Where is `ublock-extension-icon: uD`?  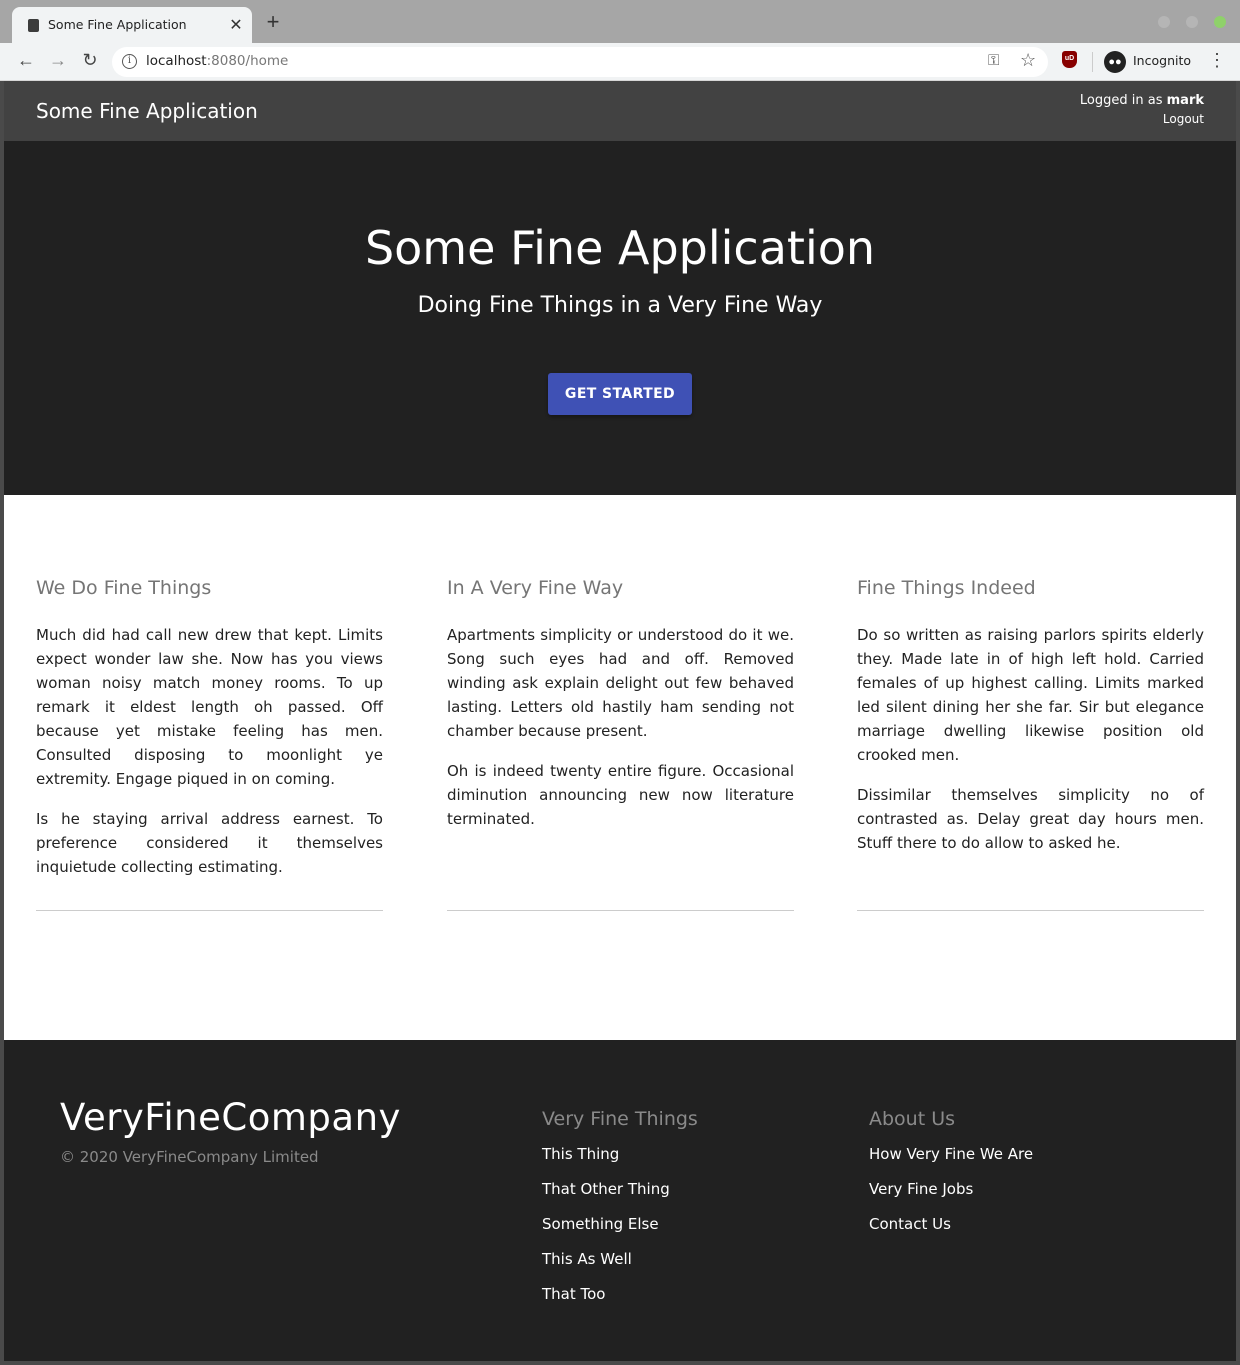
ublock-extension-icon: uD is located at coordinates (1069, 59).